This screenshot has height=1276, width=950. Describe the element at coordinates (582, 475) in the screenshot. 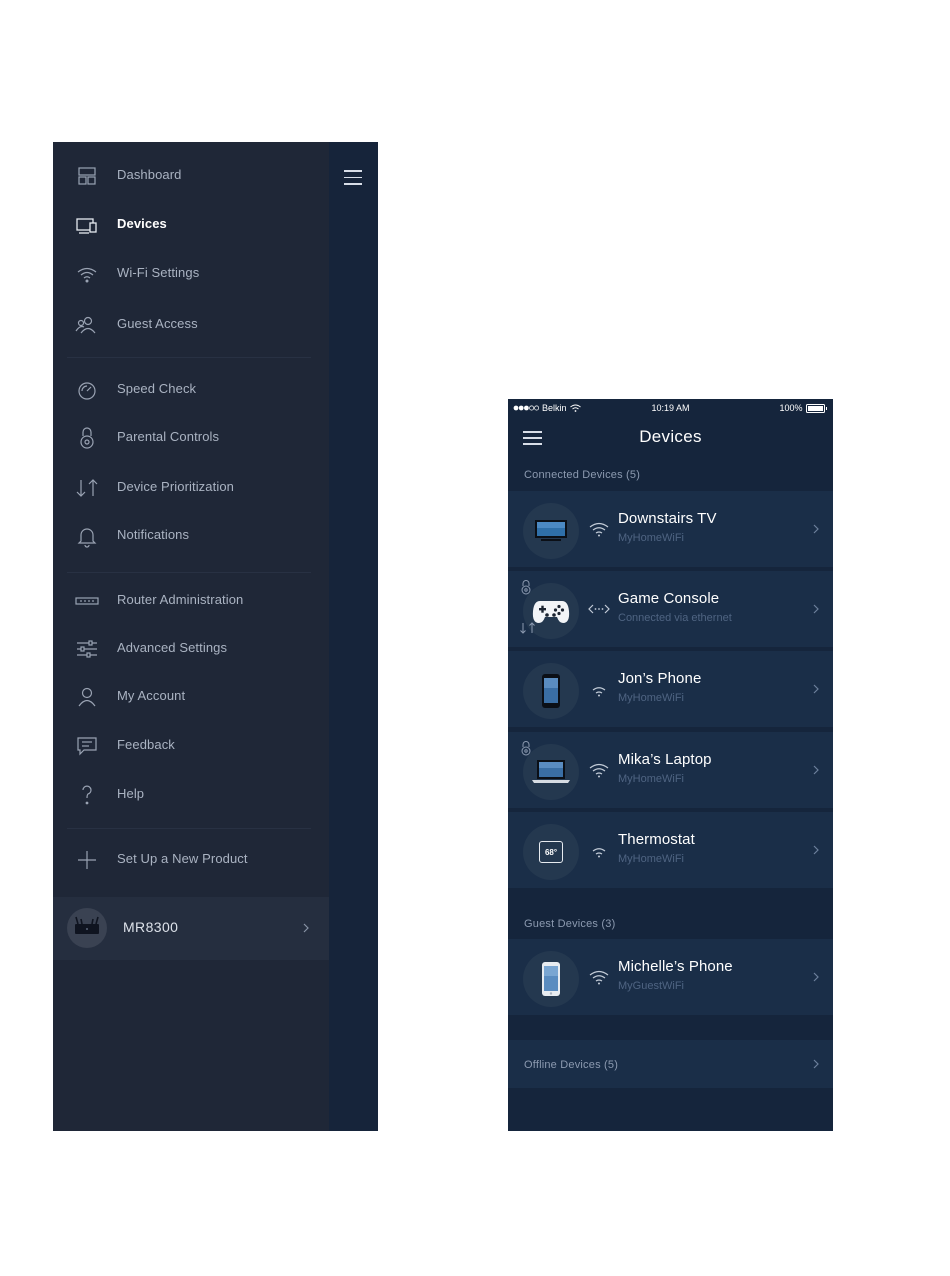

I see `connected-devices-header: Connected Devices (5)` at that location.